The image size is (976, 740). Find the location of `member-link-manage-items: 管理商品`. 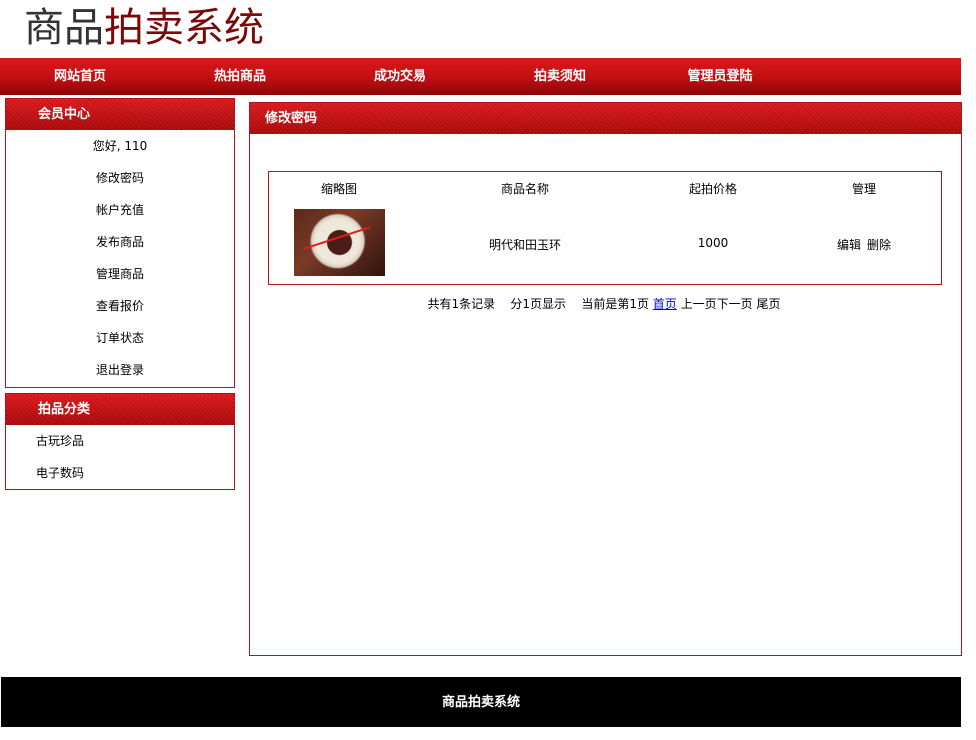

member-link-manage-items: 管理商品 is located at coordinates (120, 274).